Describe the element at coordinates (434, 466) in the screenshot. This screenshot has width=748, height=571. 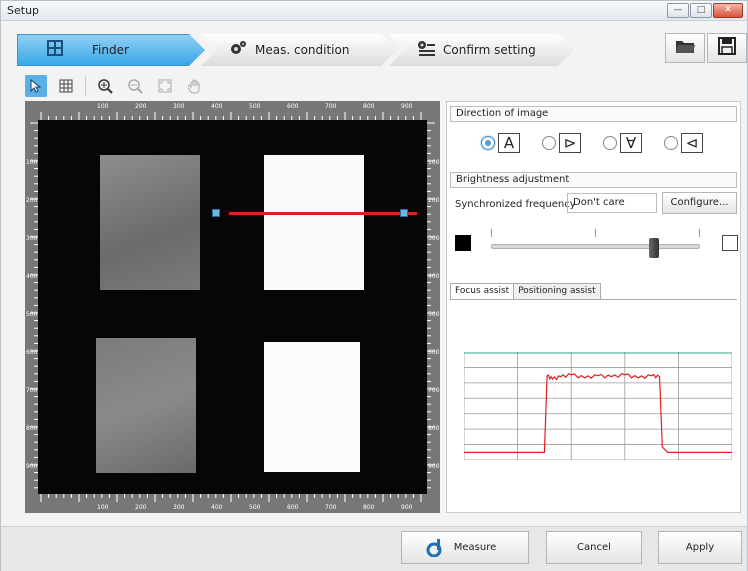
I see `ruler-right-label: 900` at that location.